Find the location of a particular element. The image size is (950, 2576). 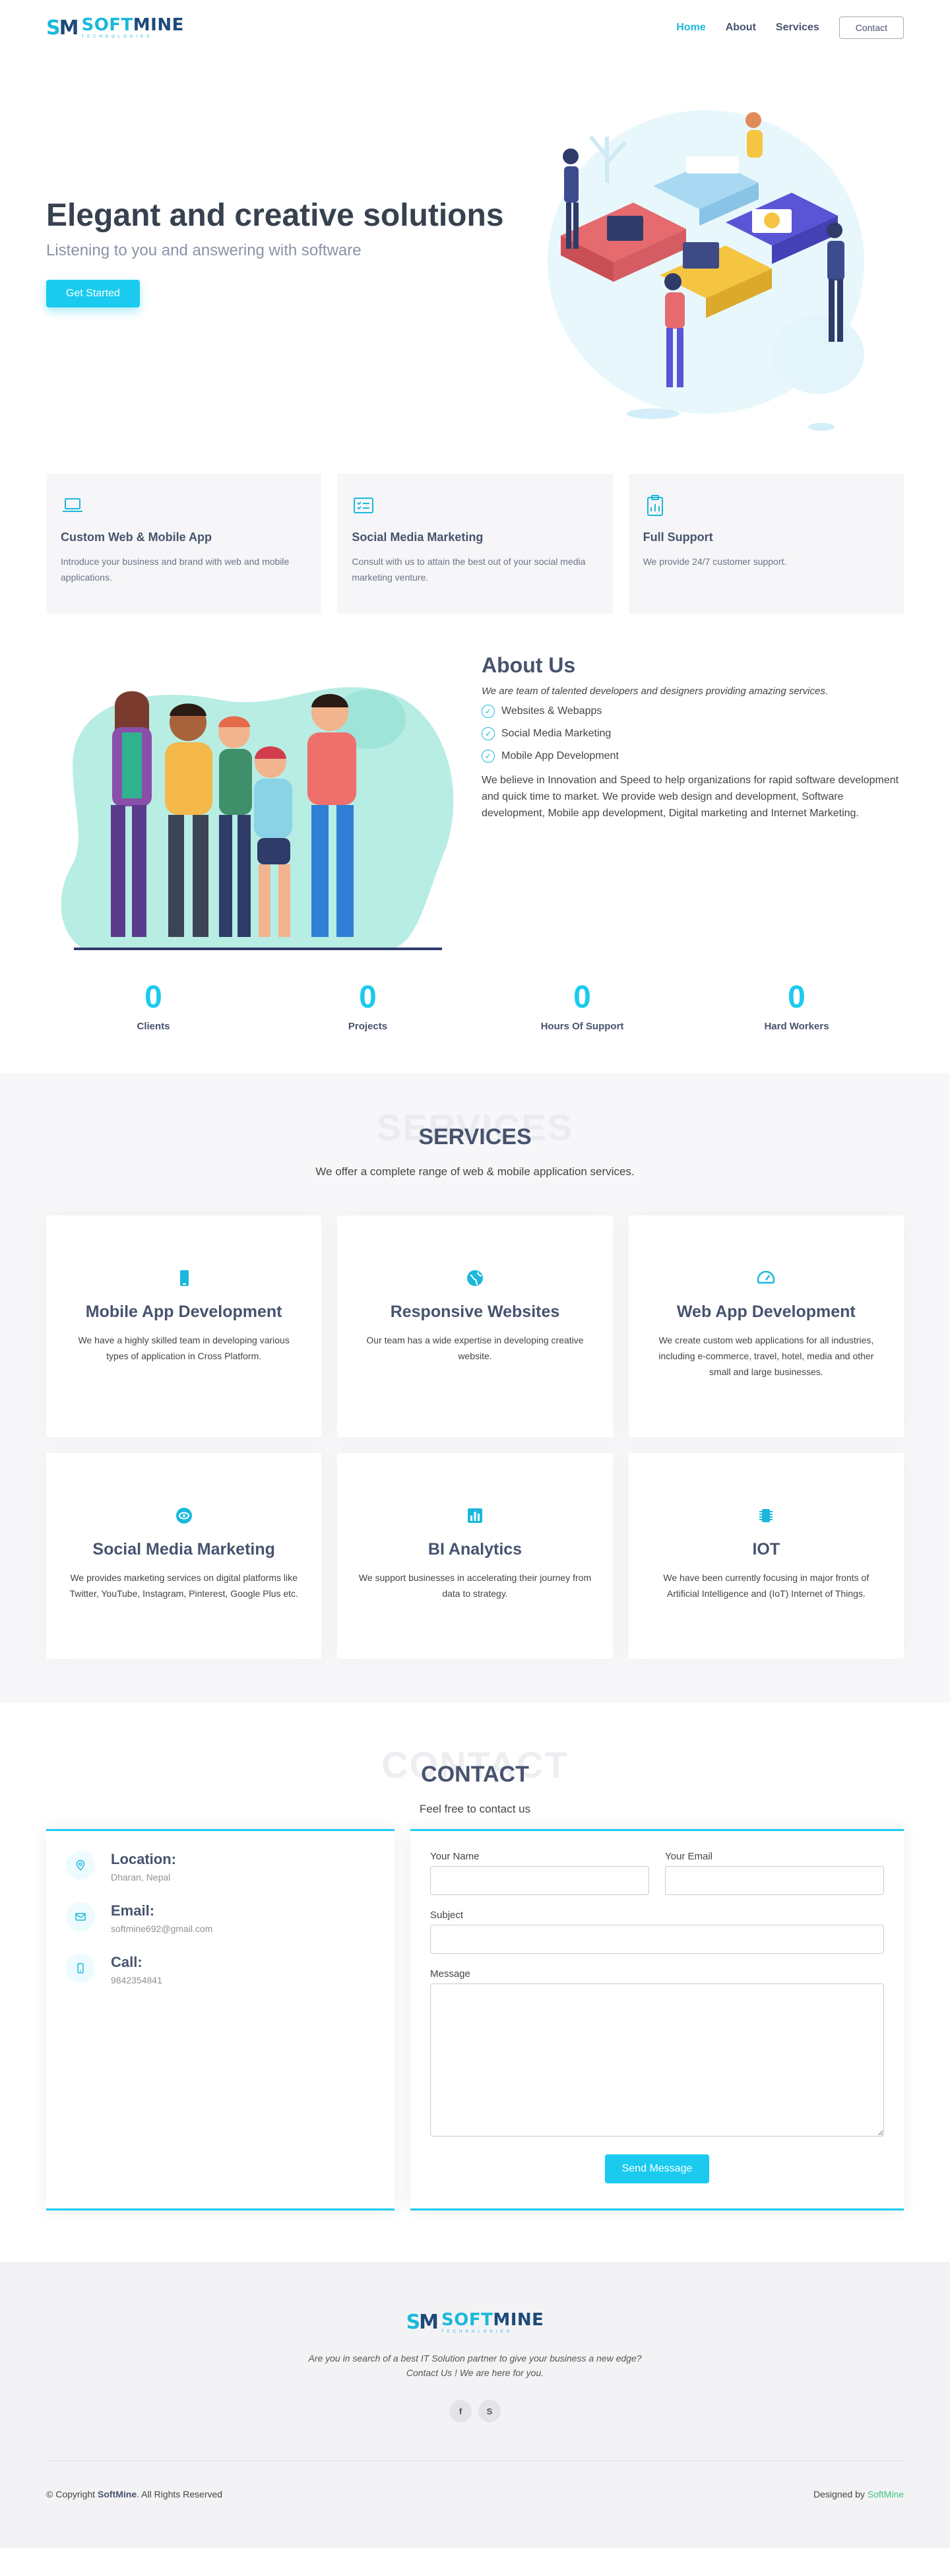

info-call: Call: 9842354841 is located at coordinates (220, 1969).